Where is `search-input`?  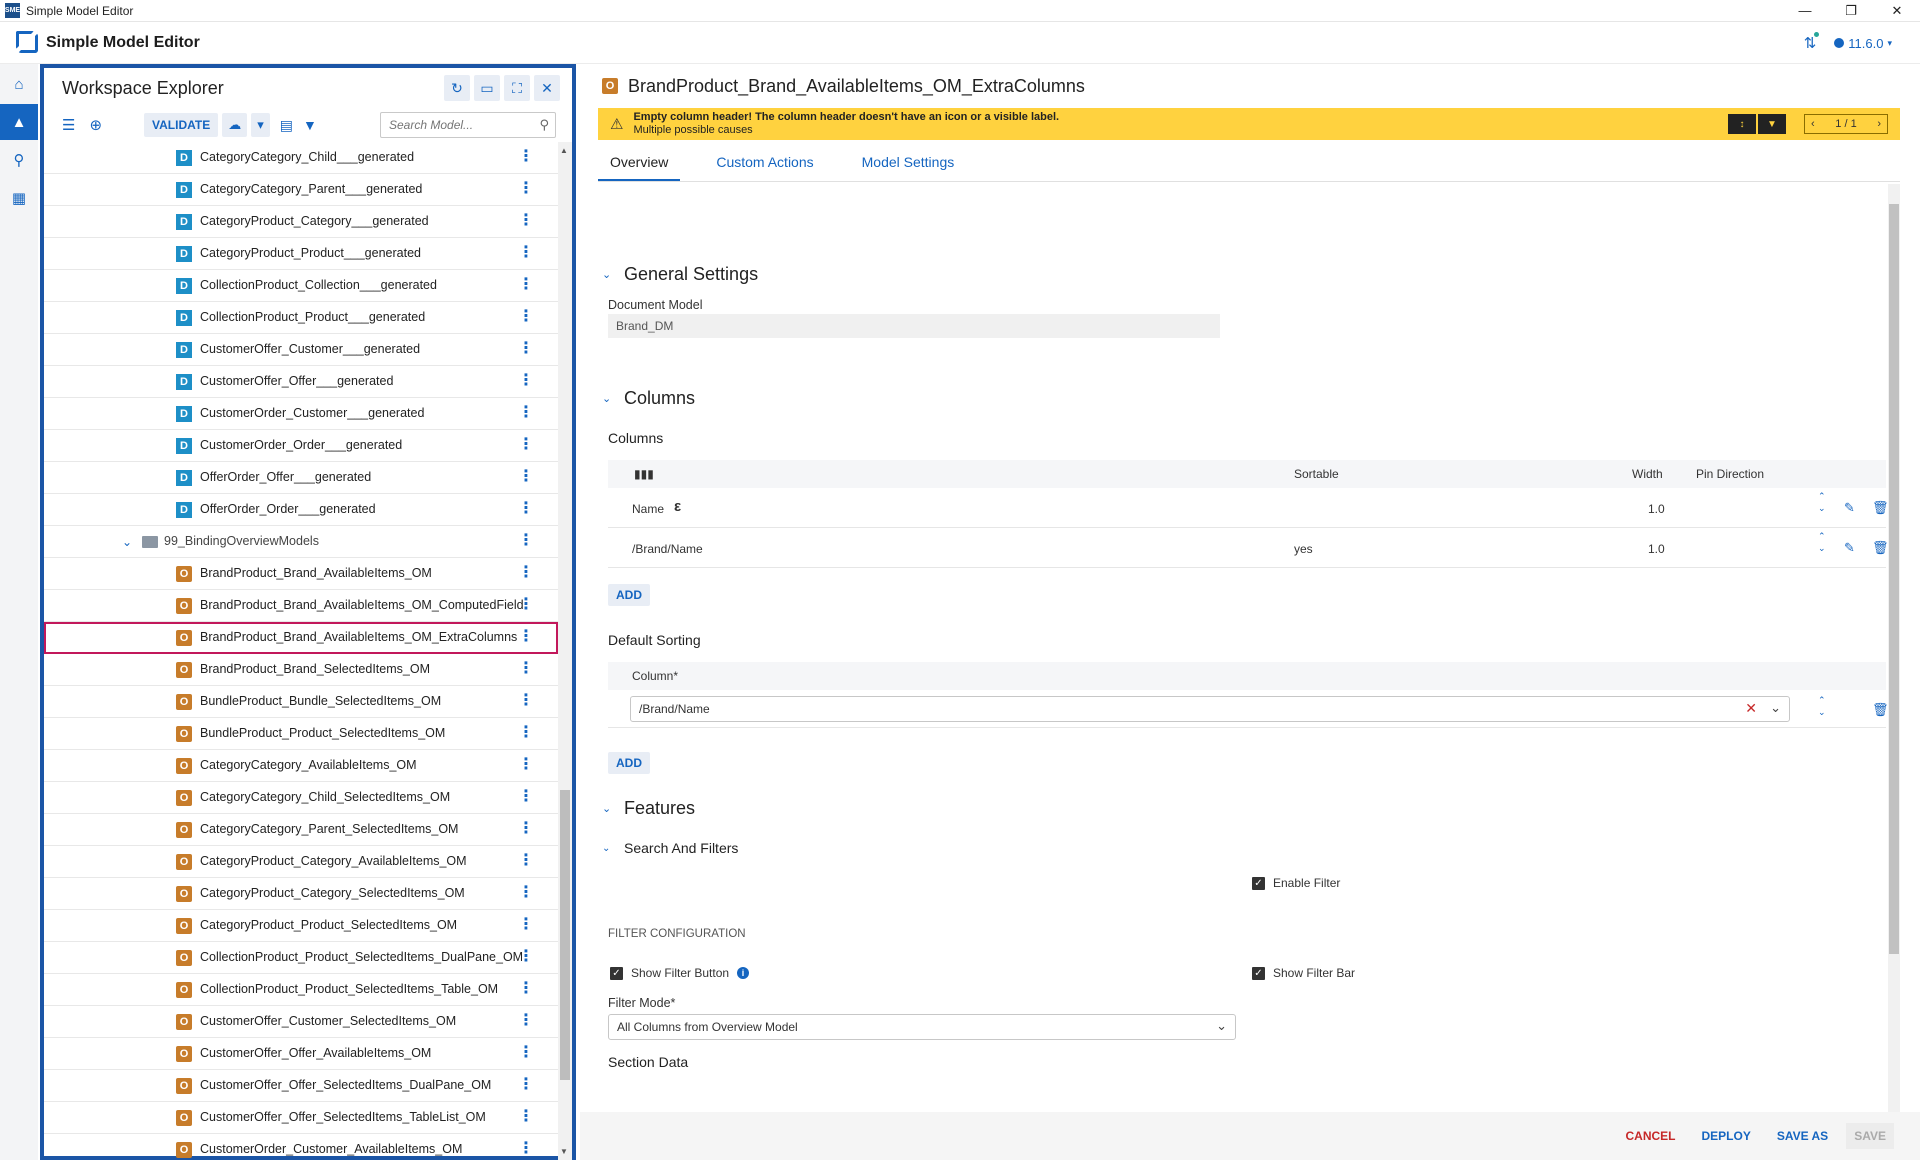 search-input is located at coordinates (459, 125).